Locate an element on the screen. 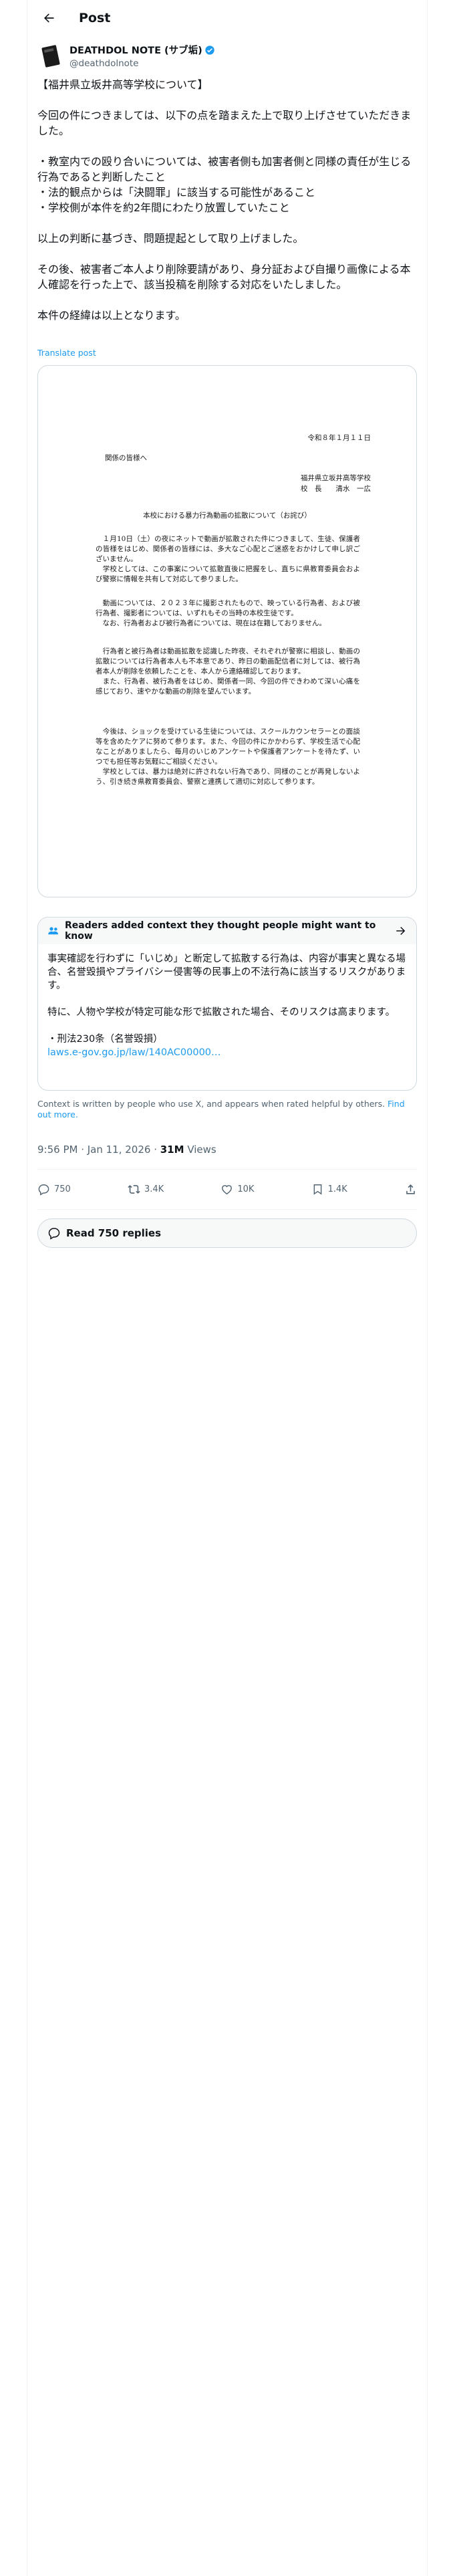 This screenshot has height=2576, width=451. share-icon is located at coordinates (410, 1189).